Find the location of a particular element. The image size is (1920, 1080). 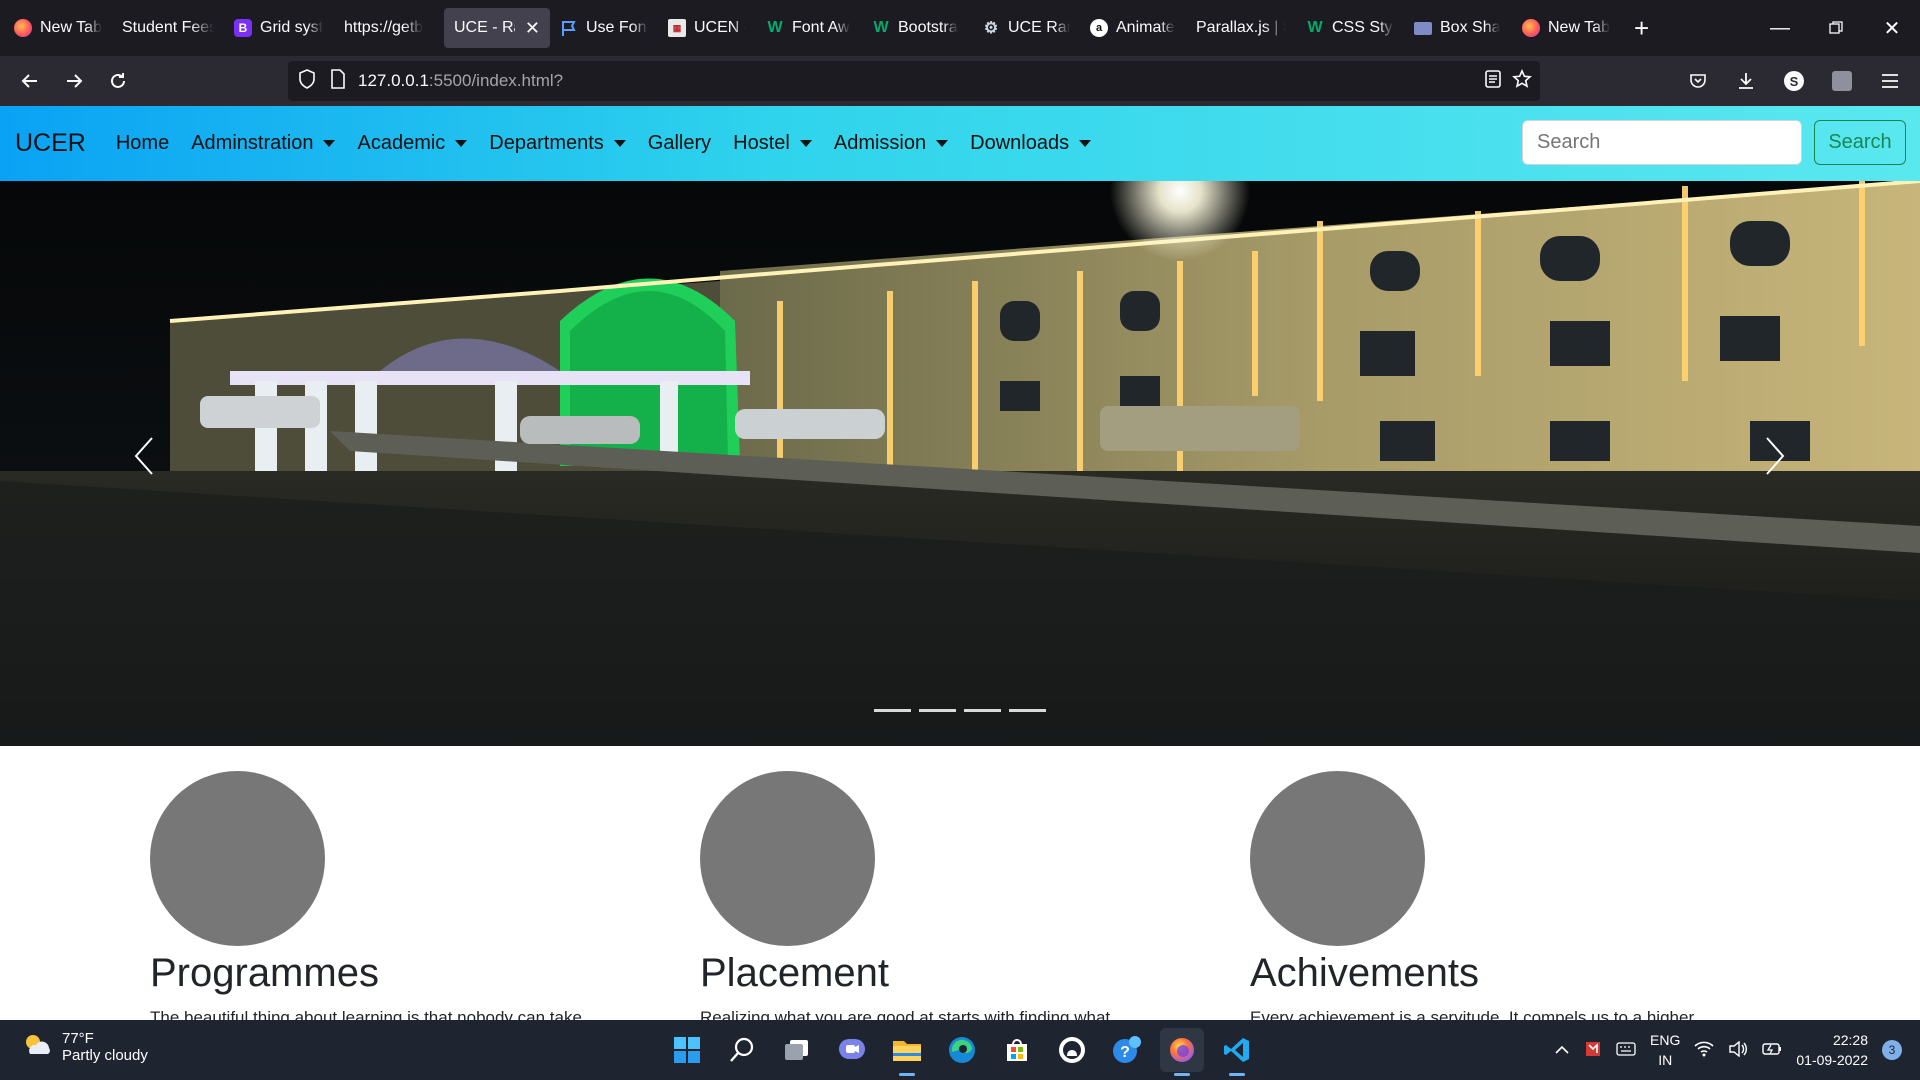

feature-title: Achivements is located at coordinates (1364, 973).